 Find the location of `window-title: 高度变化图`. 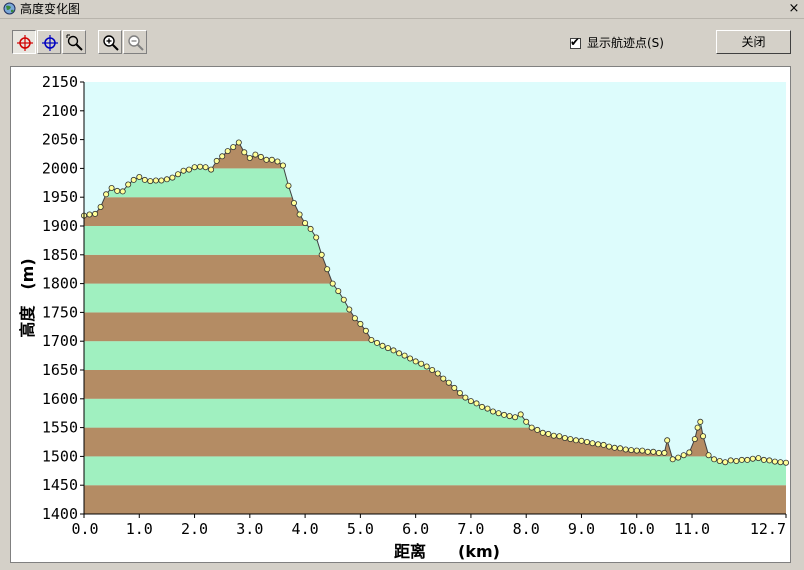

window-title: 高度变化图 is located at coordinates (50, 9).